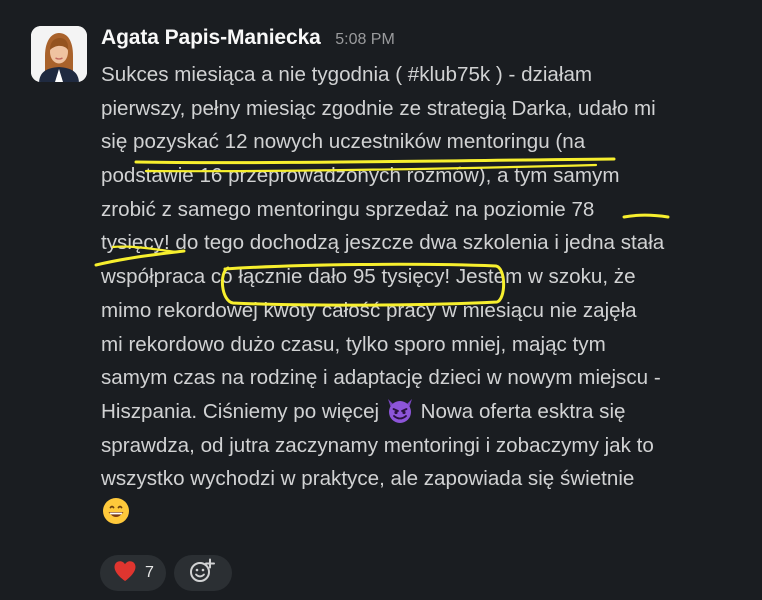  I want to click on message-header: Agata Papis-Maniecka 5:08 PM, so click(248, 41).